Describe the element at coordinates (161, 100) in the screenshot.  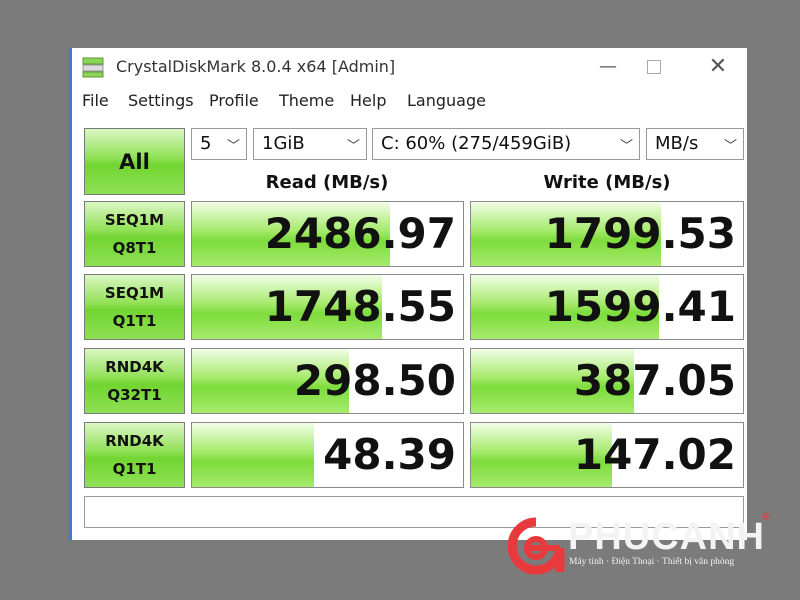
I see `menu-settings: Settings` at that location.